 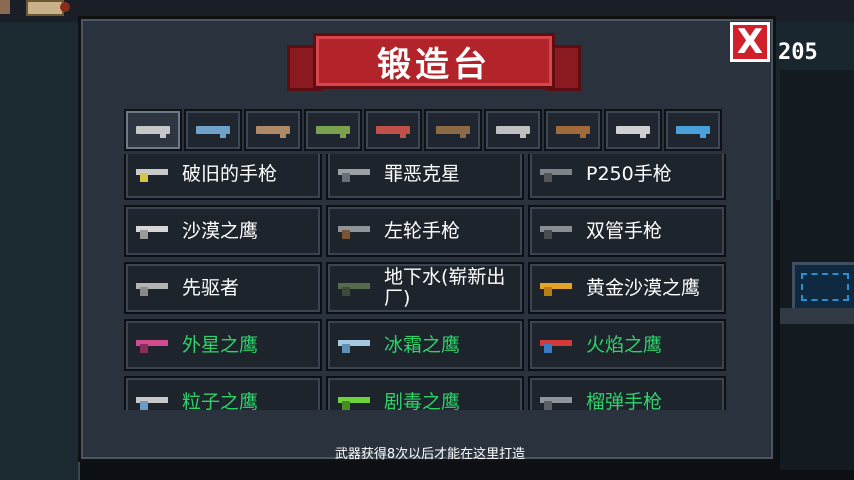 I want to click on weapon-item: 沙漠之鹰, so click(x=223, y=231).